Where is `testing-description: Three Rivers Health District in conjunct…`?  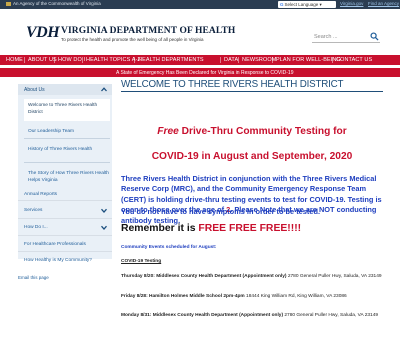
testing-description: Three Rivers Health District in conjunct… is located at coordinates (252, 200).